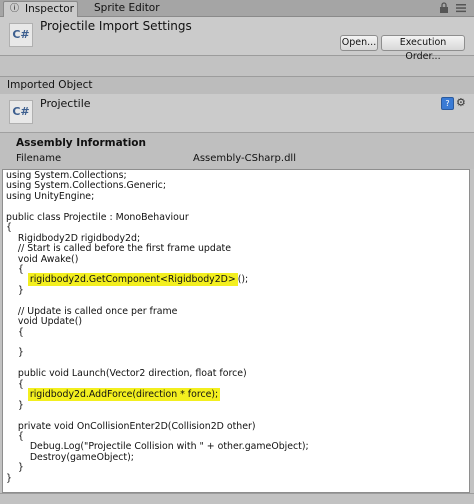 Image resolution: width=474 pixels, height=504 pixels. Describe the element at coordinates (15, 9) in the screenshot. I see `info-icon: ⓘ` at that location.